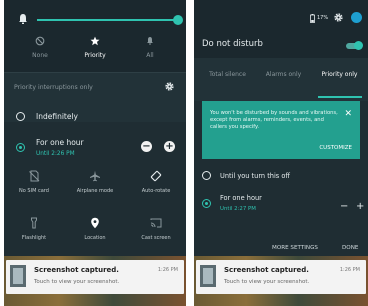  I want to click on tile-auto-rotate: Auto-rotate, so click(156, 182).